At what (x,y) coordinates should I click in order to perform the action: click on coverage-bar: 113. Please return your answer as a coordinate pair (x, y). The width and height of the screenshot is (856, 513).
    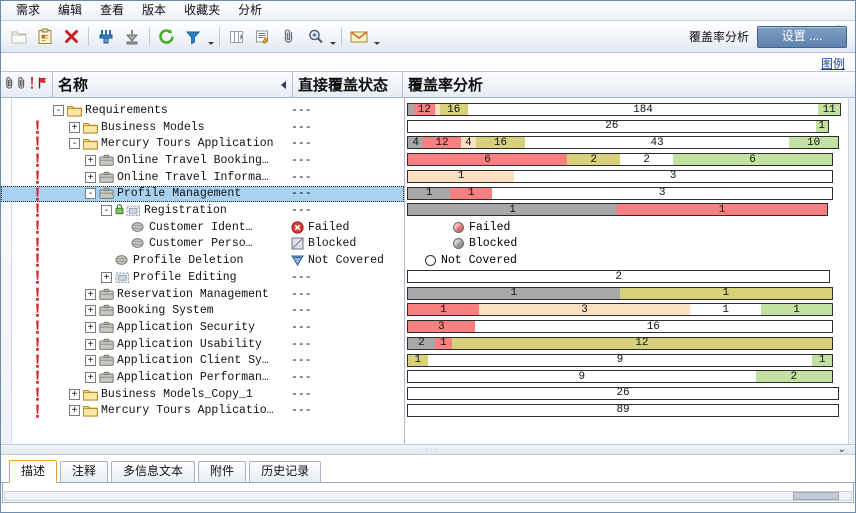
    Looking at the image, I should click on (620, 193).